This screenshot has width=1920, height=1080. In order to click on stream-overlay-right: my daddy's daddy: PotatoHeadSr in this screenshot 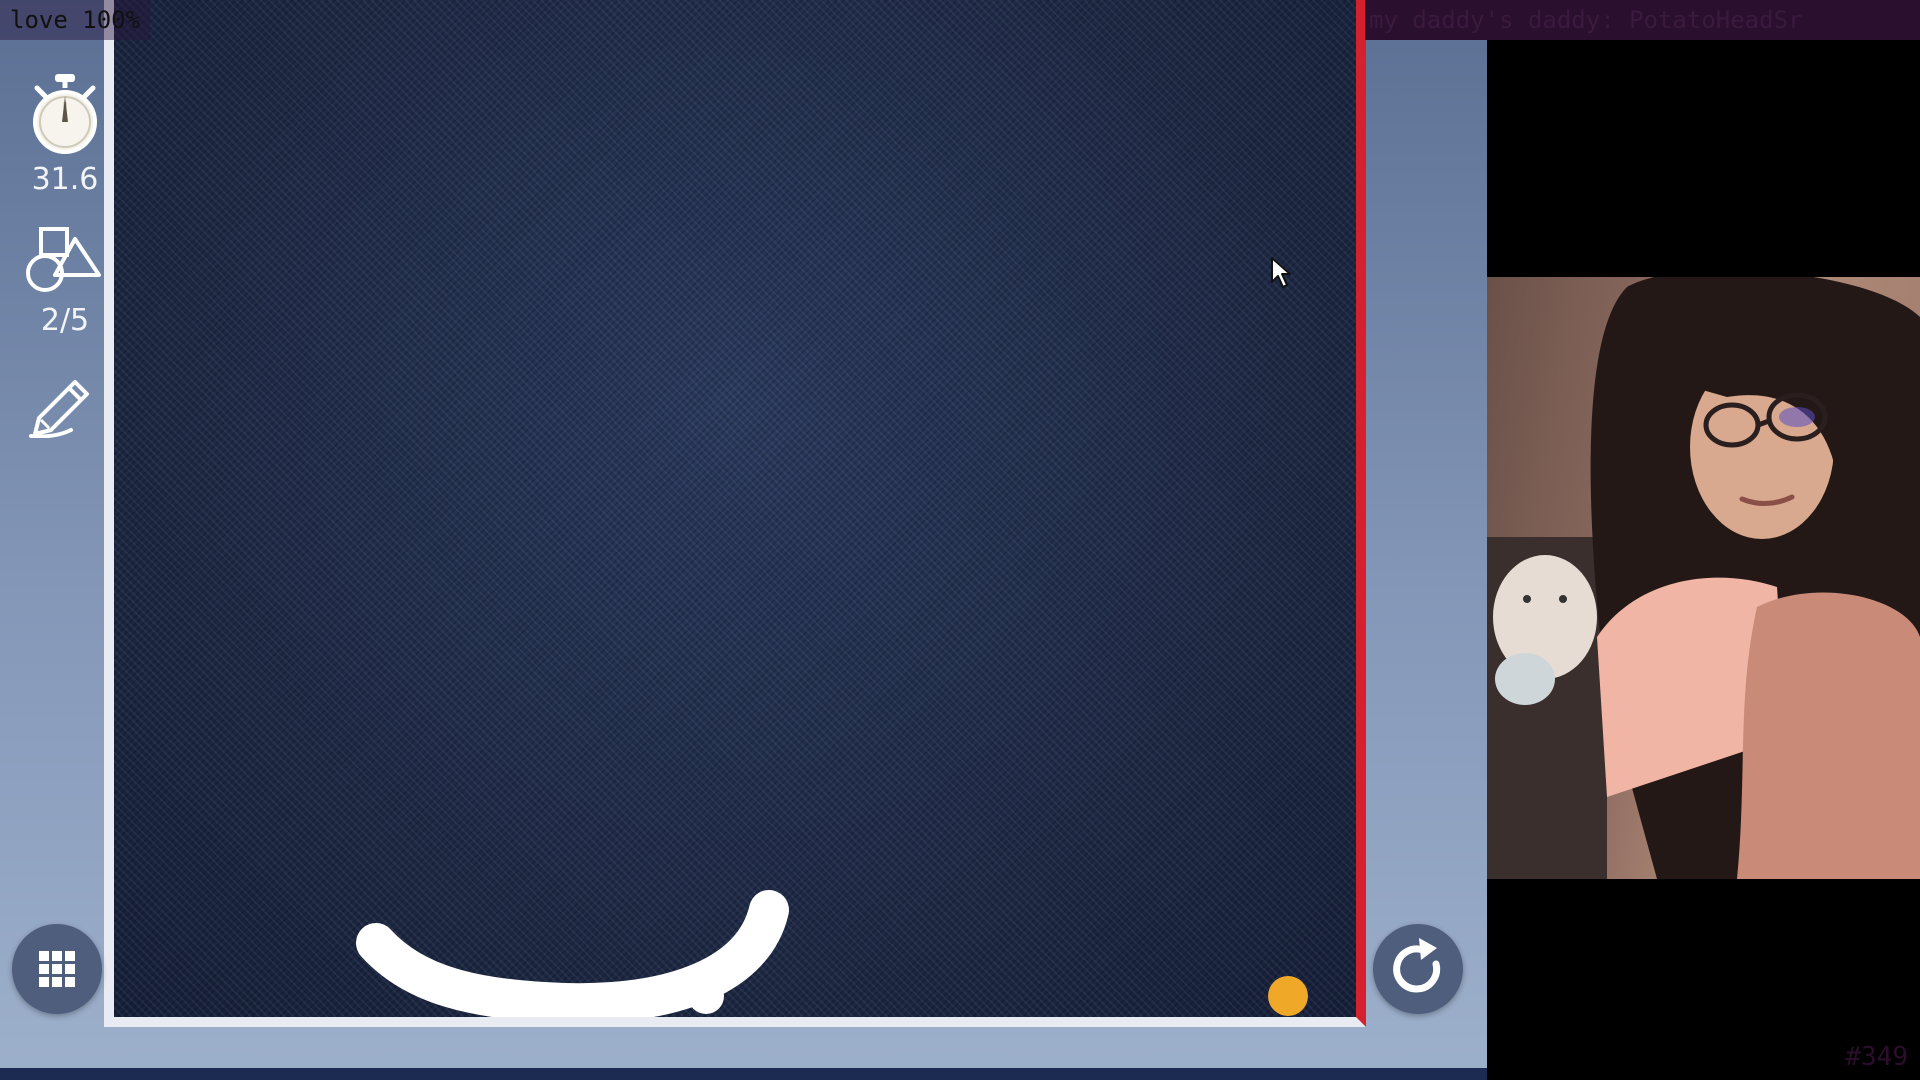, I will do `click(1642, 20)`.